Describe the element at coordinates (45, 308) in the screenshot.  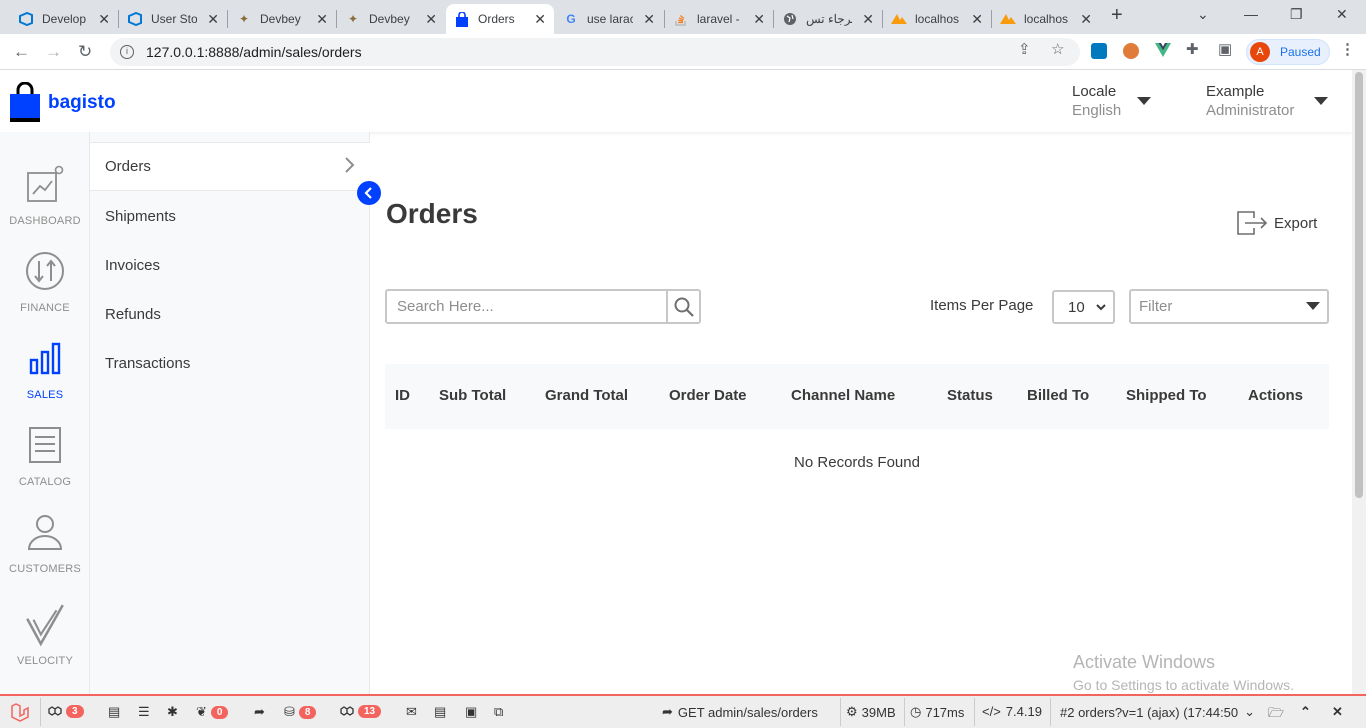
I see `nav-label: FINANCE` at that location.